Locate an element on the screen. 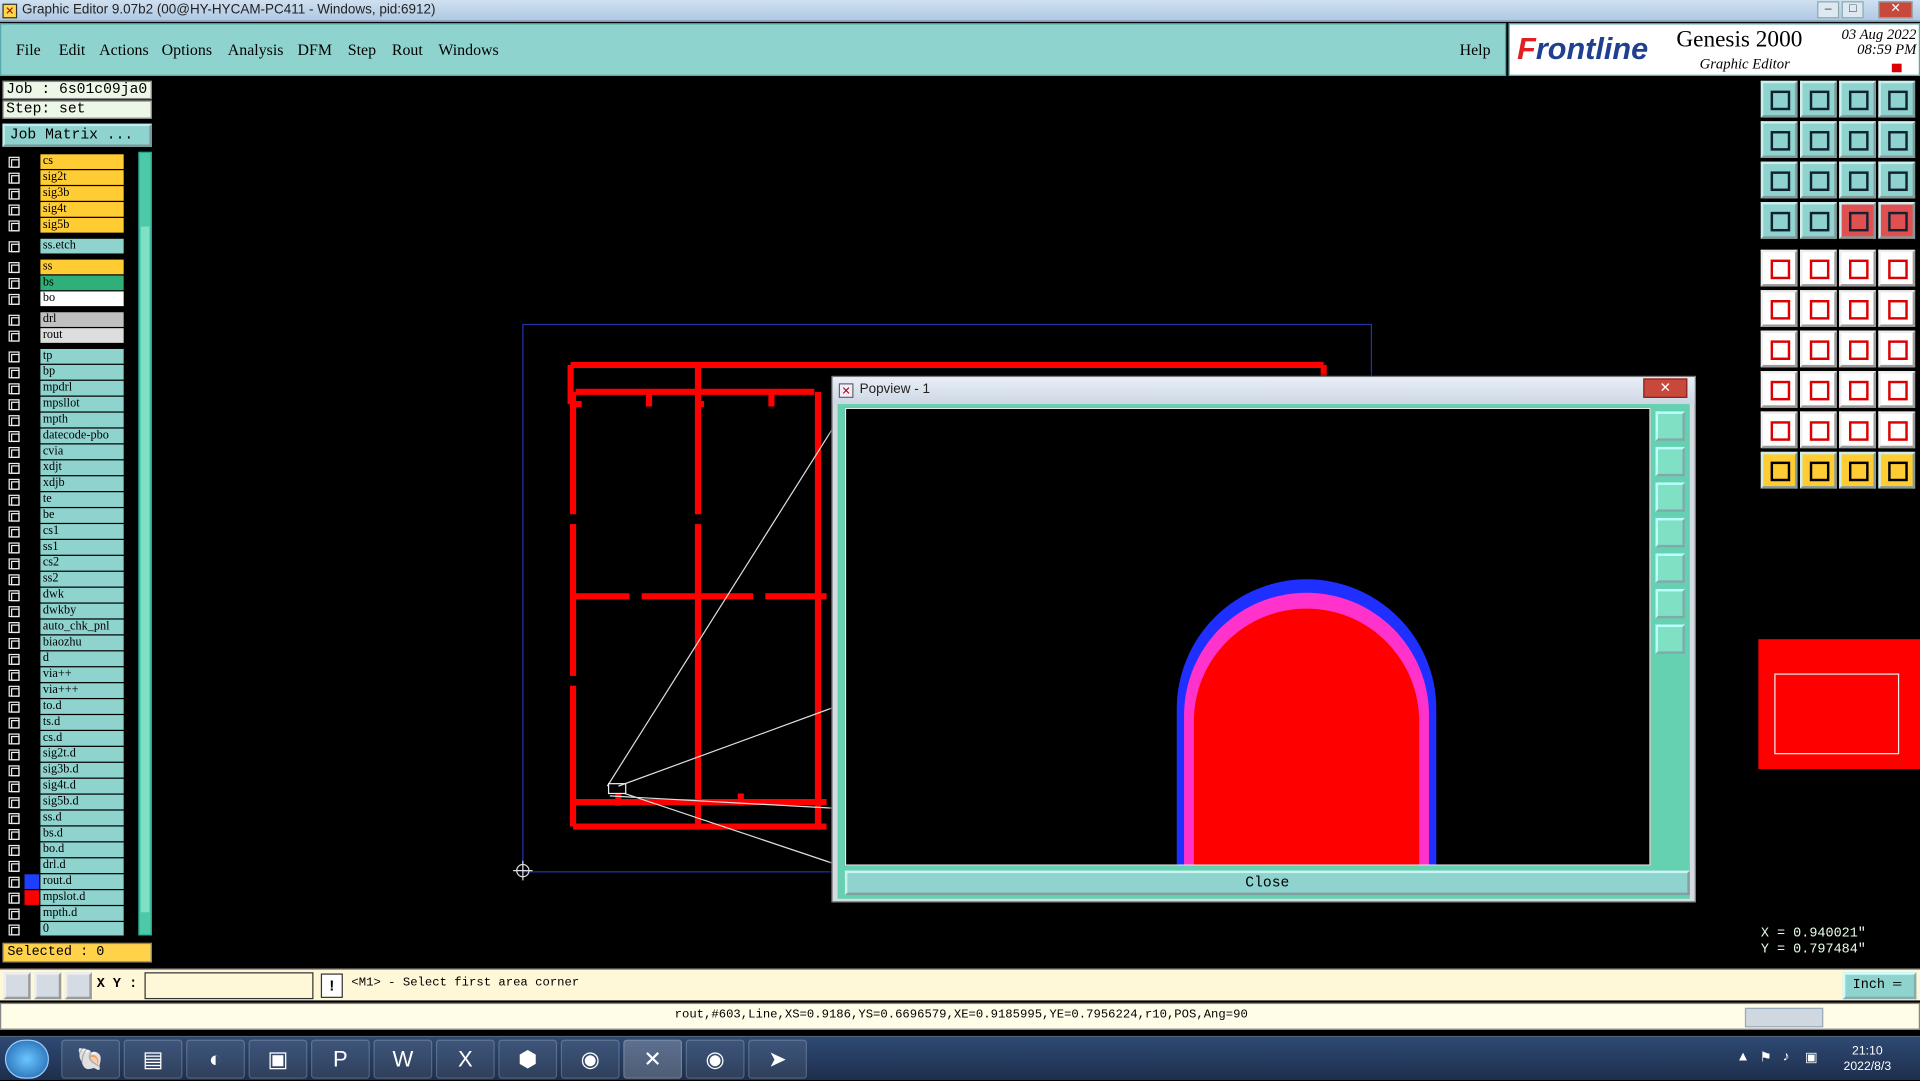 This screenshot has height=1081, width=1920. layer-row: biaozhu is located at coordinates (69, 643).